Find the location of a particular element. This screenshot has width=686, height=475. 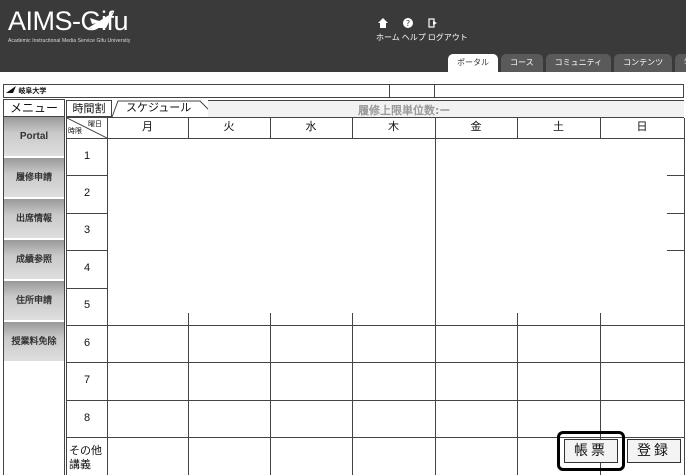

day-header-fri: 金 is located at coordinates (476, 126).